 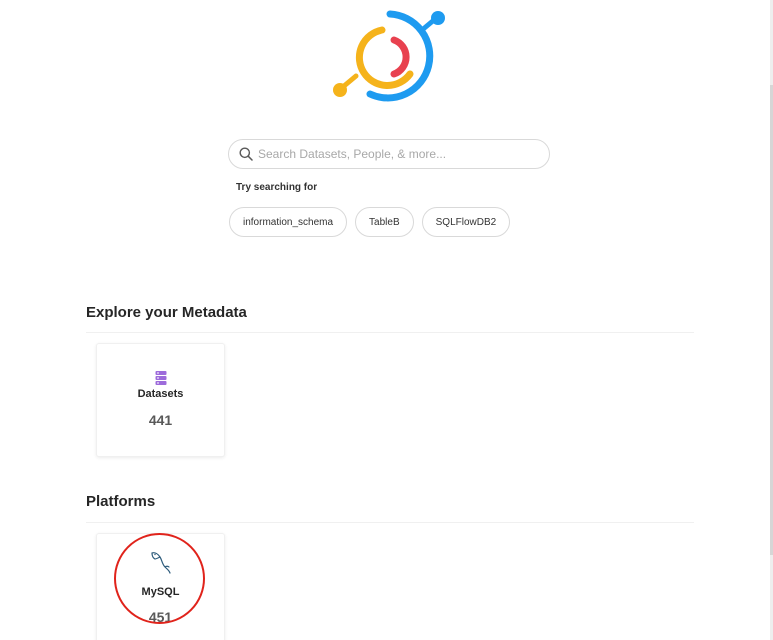 I want to click on datasets-card-label: Datasets, so click(x=160, y=394).